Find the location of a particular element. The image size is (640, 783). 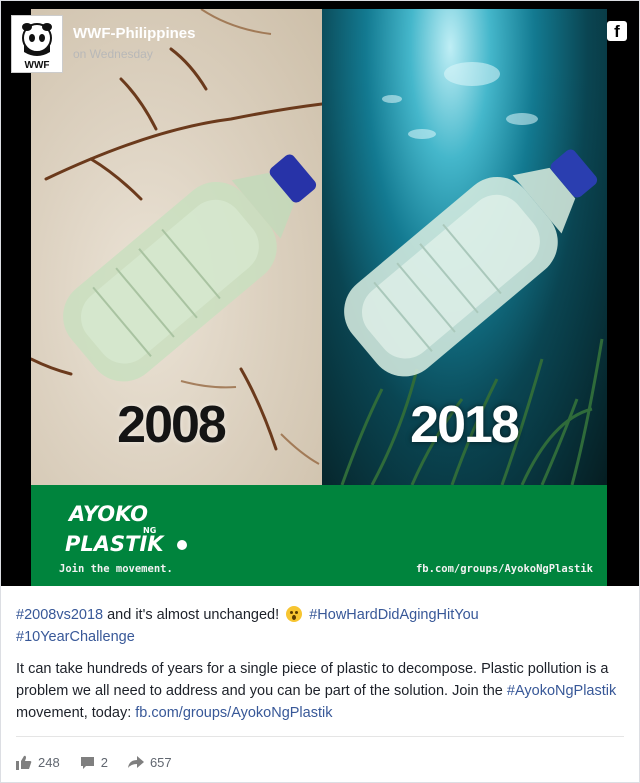

logo-line1: AYOKO is located at coordinates (107, 514).